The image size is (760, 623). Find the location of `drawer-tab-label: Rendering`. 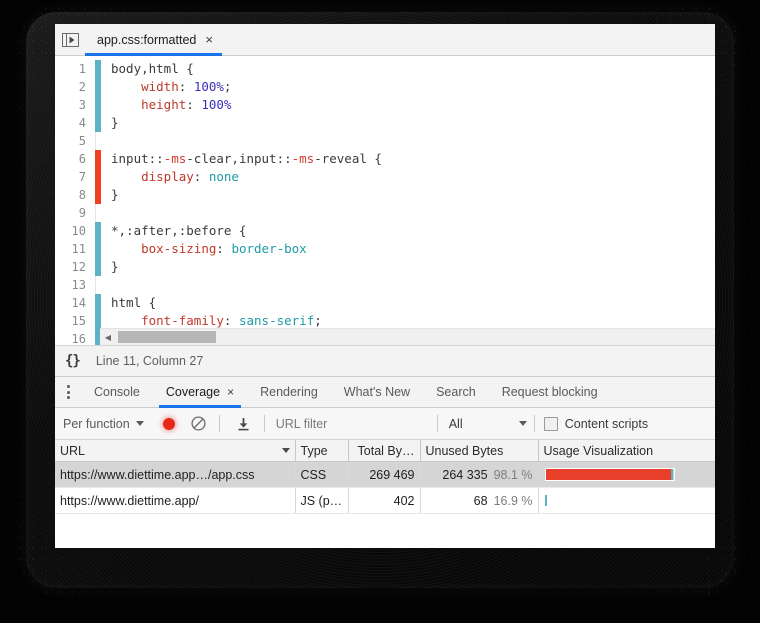

drawer-tab-label: Rendering is located at coordinates (289, 392).